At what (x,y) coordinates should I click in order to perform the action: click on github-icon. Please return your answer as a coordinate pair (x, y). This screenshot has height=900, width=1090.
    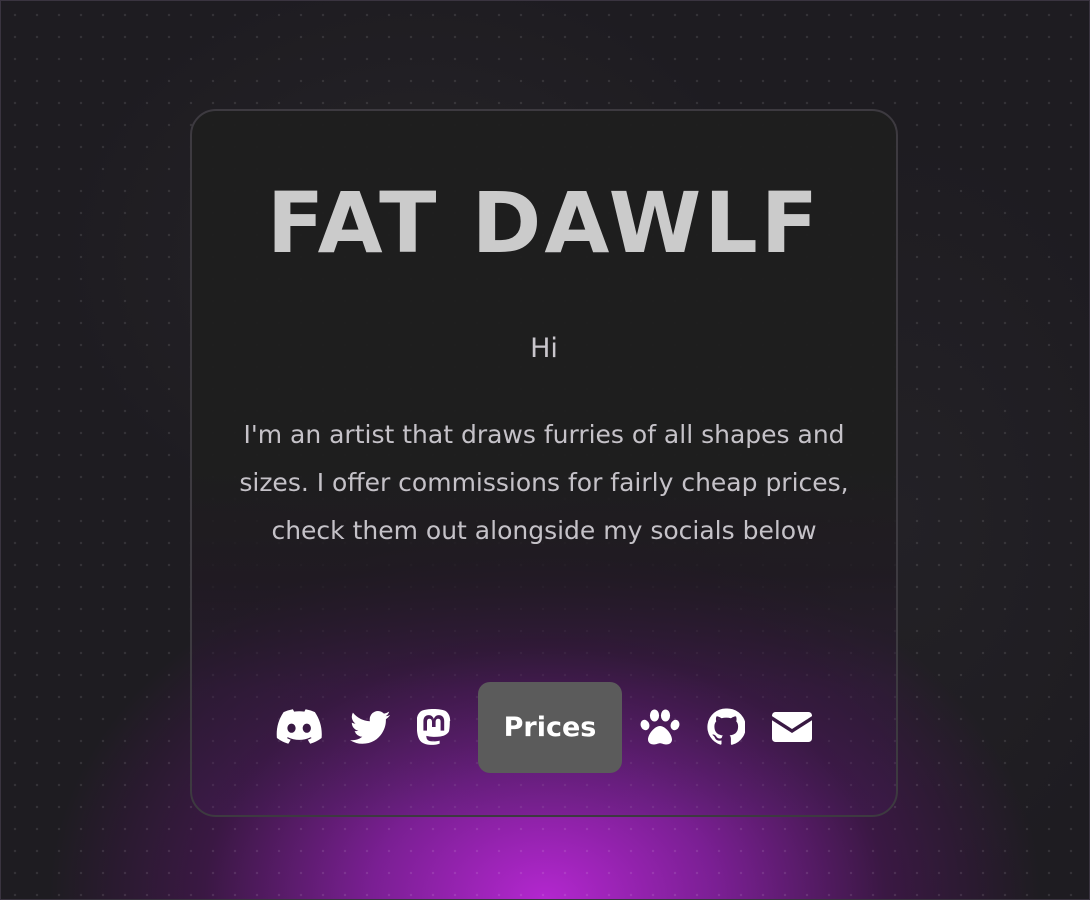
    Looking at the image, I should click on (726, 726).